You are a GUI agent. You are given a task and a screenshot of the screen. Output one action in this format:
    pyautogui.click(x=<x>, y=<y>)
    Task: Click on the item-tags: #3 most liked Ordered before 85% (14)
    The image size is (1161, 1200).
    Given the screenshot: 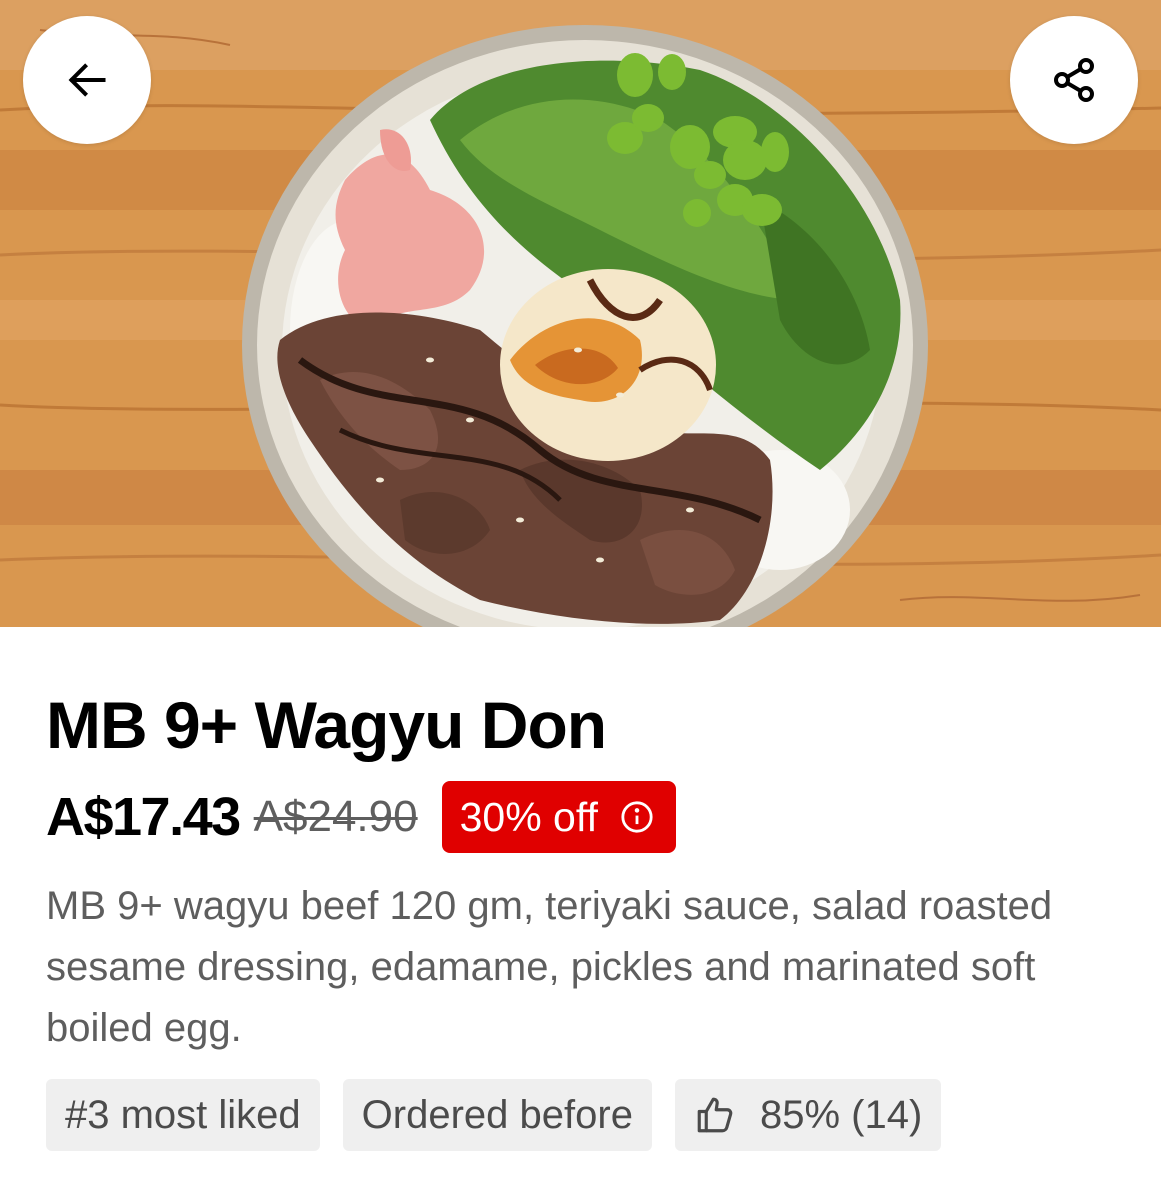 What is the action you would take?
    pyautogui.click(x=505, y=1115)
    